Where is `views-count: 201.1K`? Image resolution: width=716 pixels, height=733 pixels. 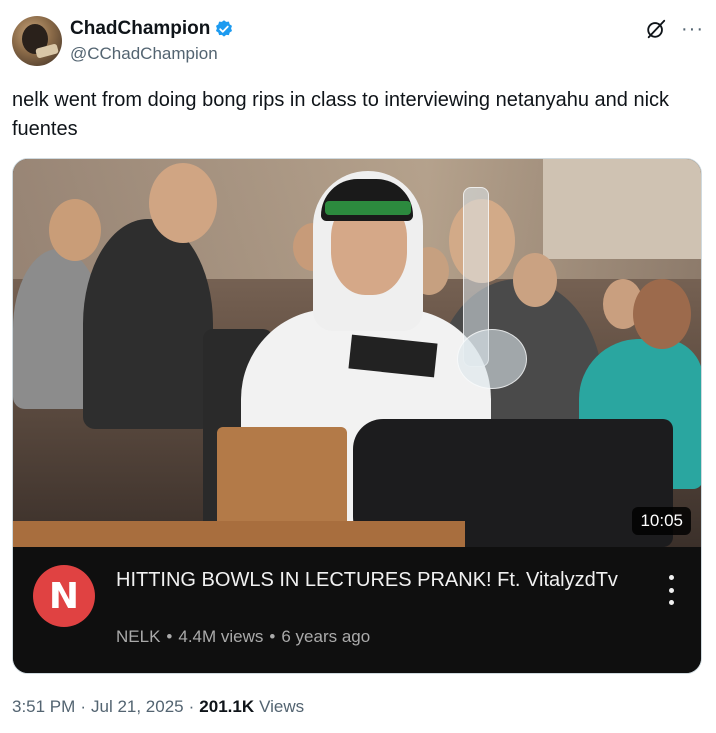
views-count: 201.1K is located at coordinates (227, 706).